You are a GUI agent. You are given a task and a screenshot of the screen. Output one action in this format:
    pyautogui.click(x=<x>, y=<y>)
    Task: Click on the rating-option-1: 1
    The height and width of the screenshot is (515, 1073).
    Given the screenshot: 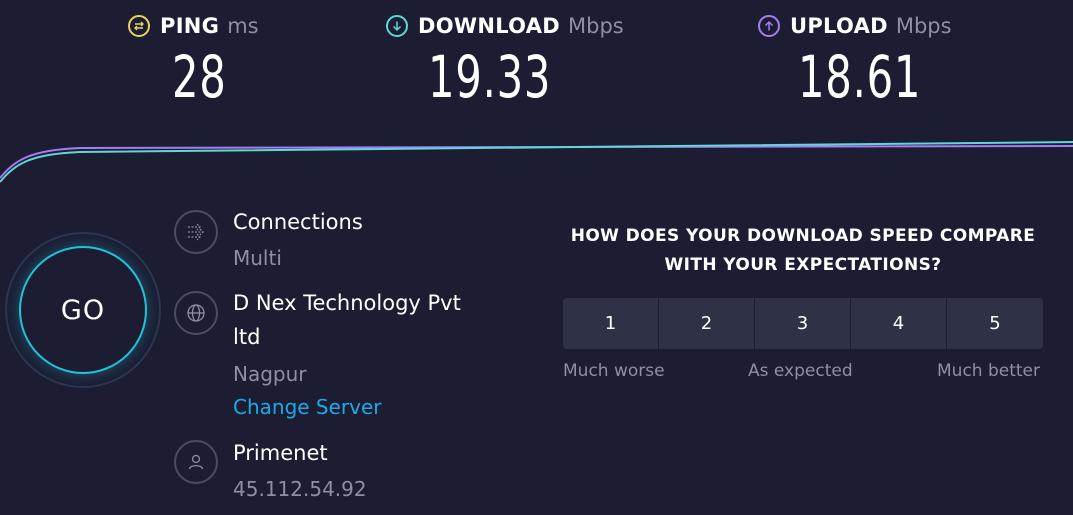 What is the action you would take?
    pyautogui.click(x=611, y=323)
    